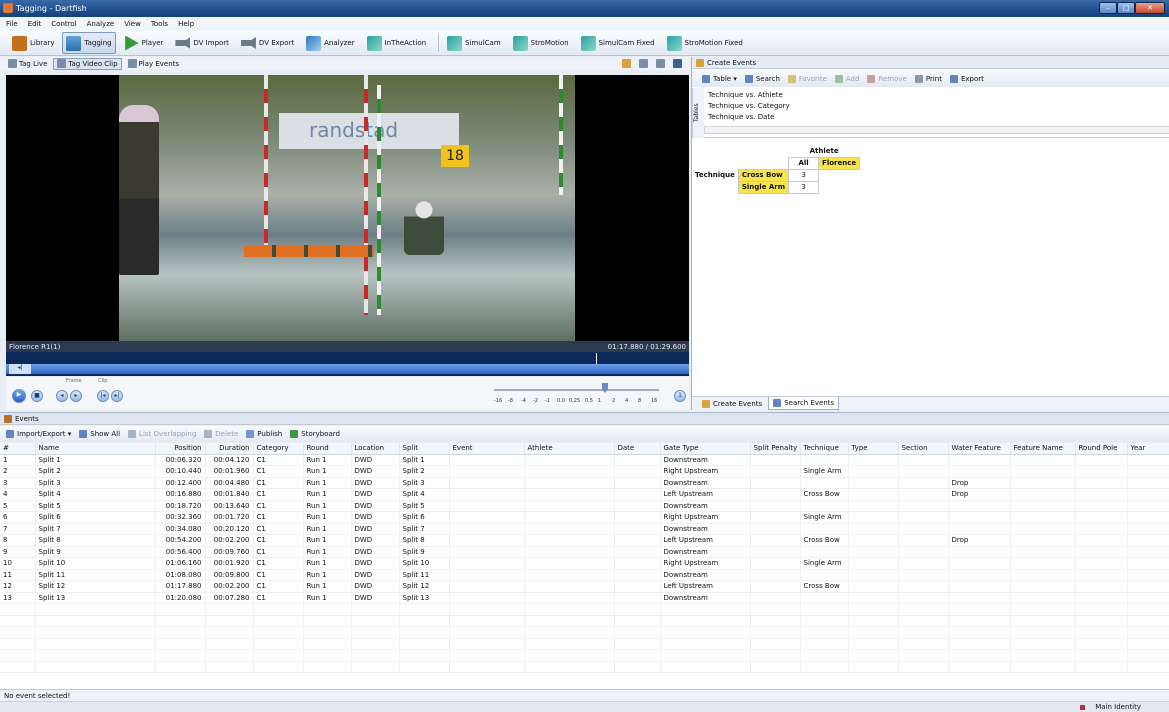 The width and height of the screenshot is (1169, 712). Describe the element at coordinates (763, 175) in the screenshot. I see `pivot-row-label: Cross Bow` at that location.